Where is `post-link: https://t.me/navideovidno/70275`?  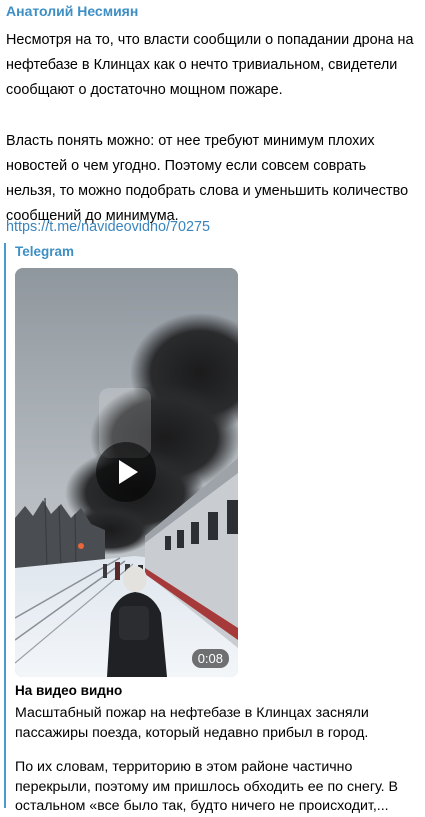
post-link: https://t.me/navideovidno/70275 is located at coordinates (108, 227).